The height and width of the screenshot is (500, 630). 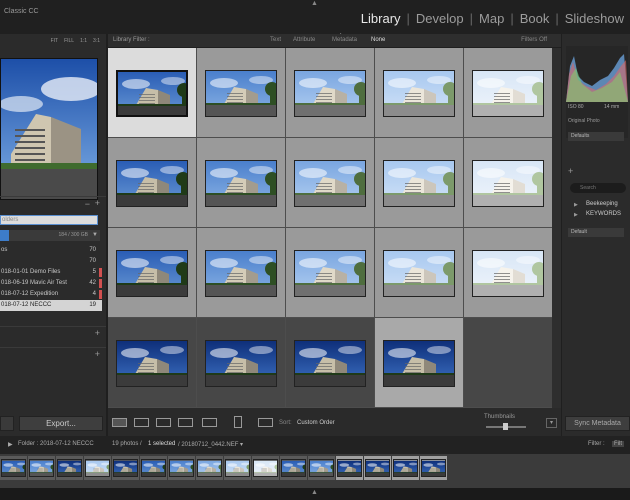 I want to click on selected-file-name: / 20180712_0442.NEF ▾, so click(x=210, y=444).